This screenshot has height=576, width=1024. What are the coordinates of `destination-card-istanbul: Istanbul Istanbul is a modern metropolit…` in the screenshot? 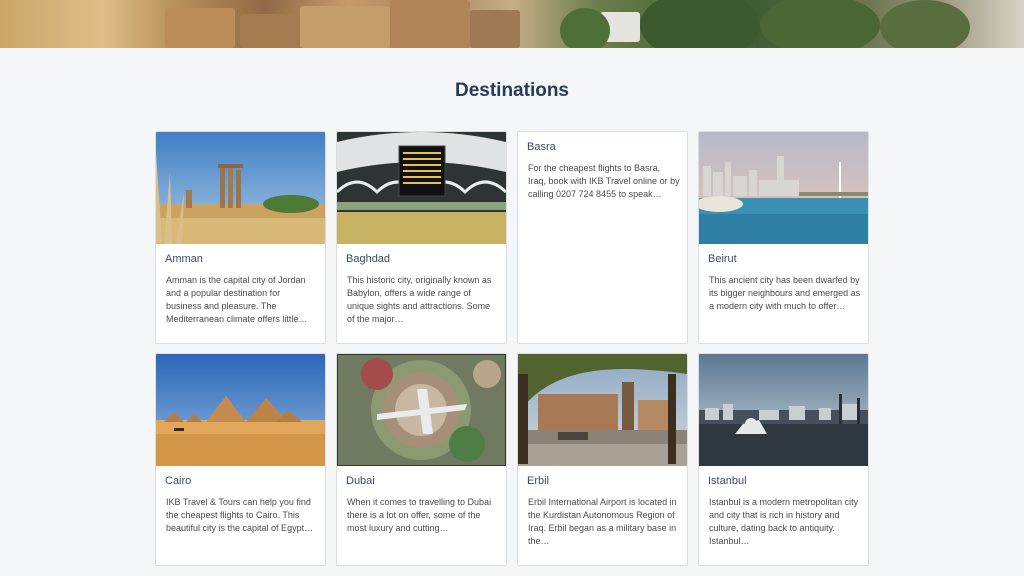 It's located at (783, 459).